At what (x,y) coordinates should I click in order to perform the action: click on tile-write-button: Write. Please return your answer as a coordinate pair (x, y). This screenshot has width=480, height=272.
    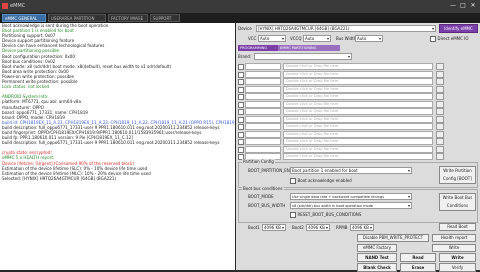
    Looking at the image, I should click on (454, 248).